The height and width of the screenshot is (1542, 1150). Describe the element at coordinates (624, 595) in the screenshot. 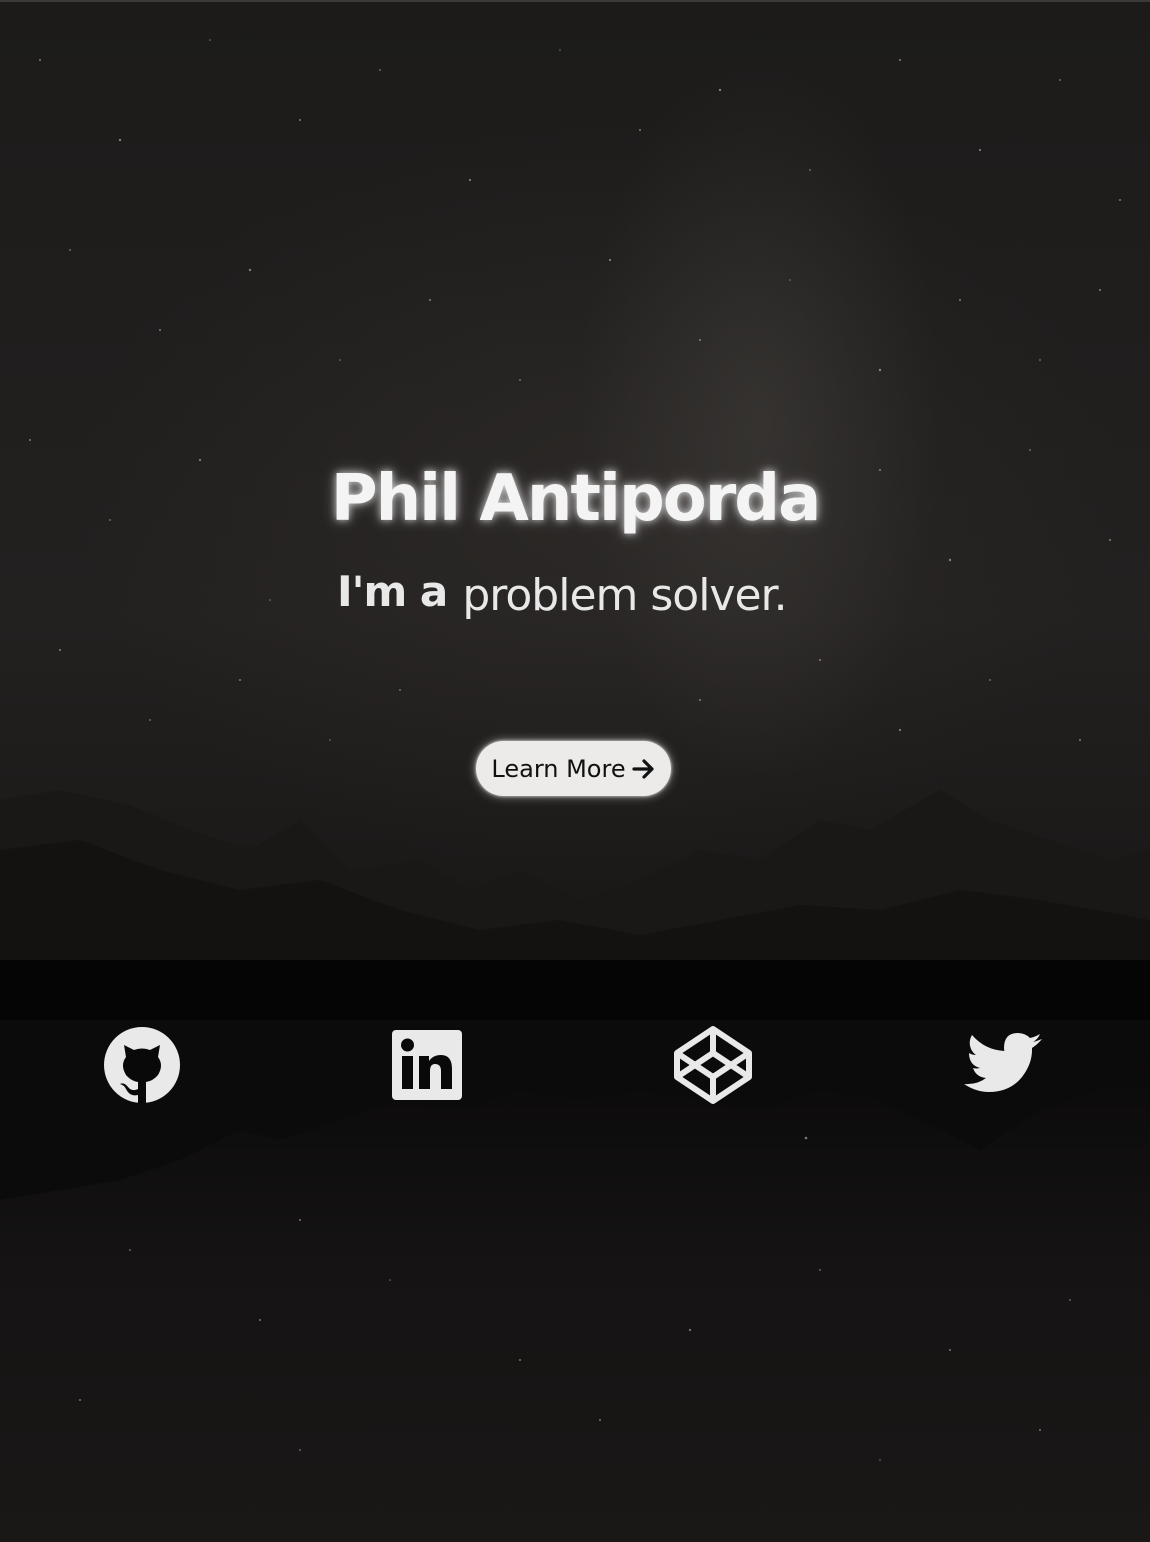

I see `tagline-role: problem solver.` at that location.